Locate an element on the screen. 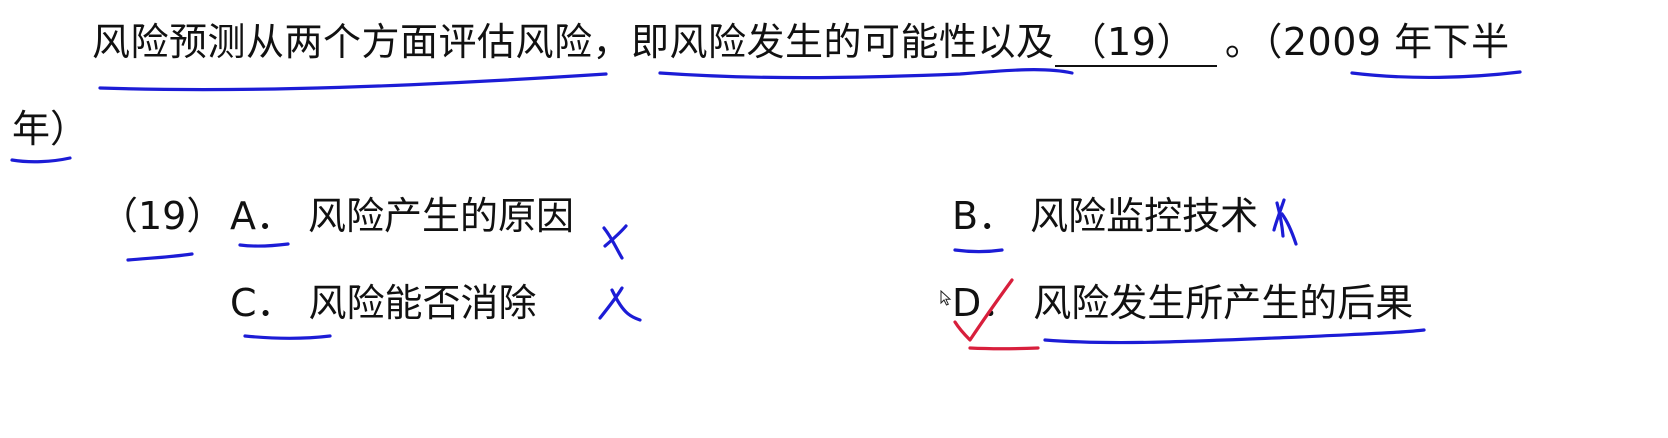 This screenshot has height=438, width=1668. question-stem: 风险预测从两个方面评估风险，即风险发生的可能性以及 （19） 。（2009 年下半 is located at coordinates (801, 42).